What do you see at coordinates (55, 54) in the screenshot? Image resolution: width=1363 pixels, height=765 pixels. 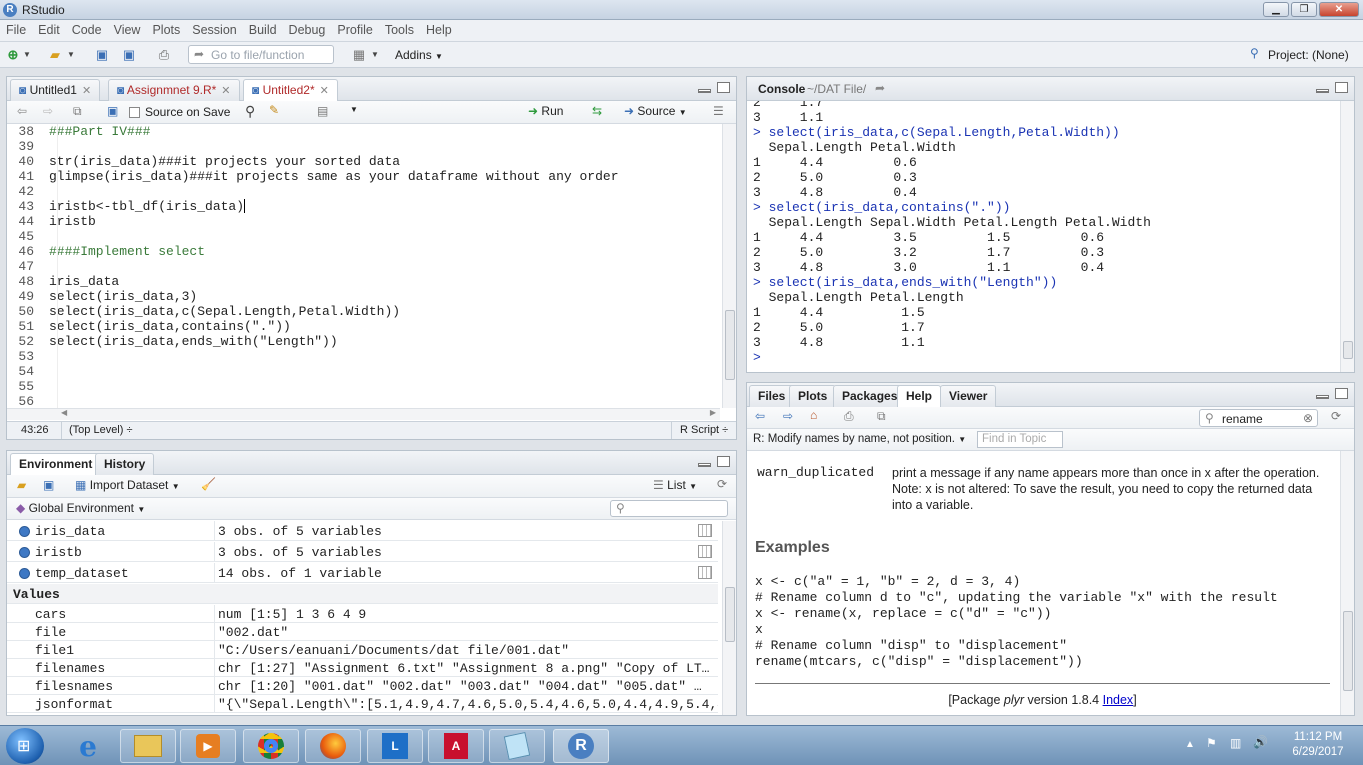 I see `open-file-icon: ▰` at bounding box center [55, 54].